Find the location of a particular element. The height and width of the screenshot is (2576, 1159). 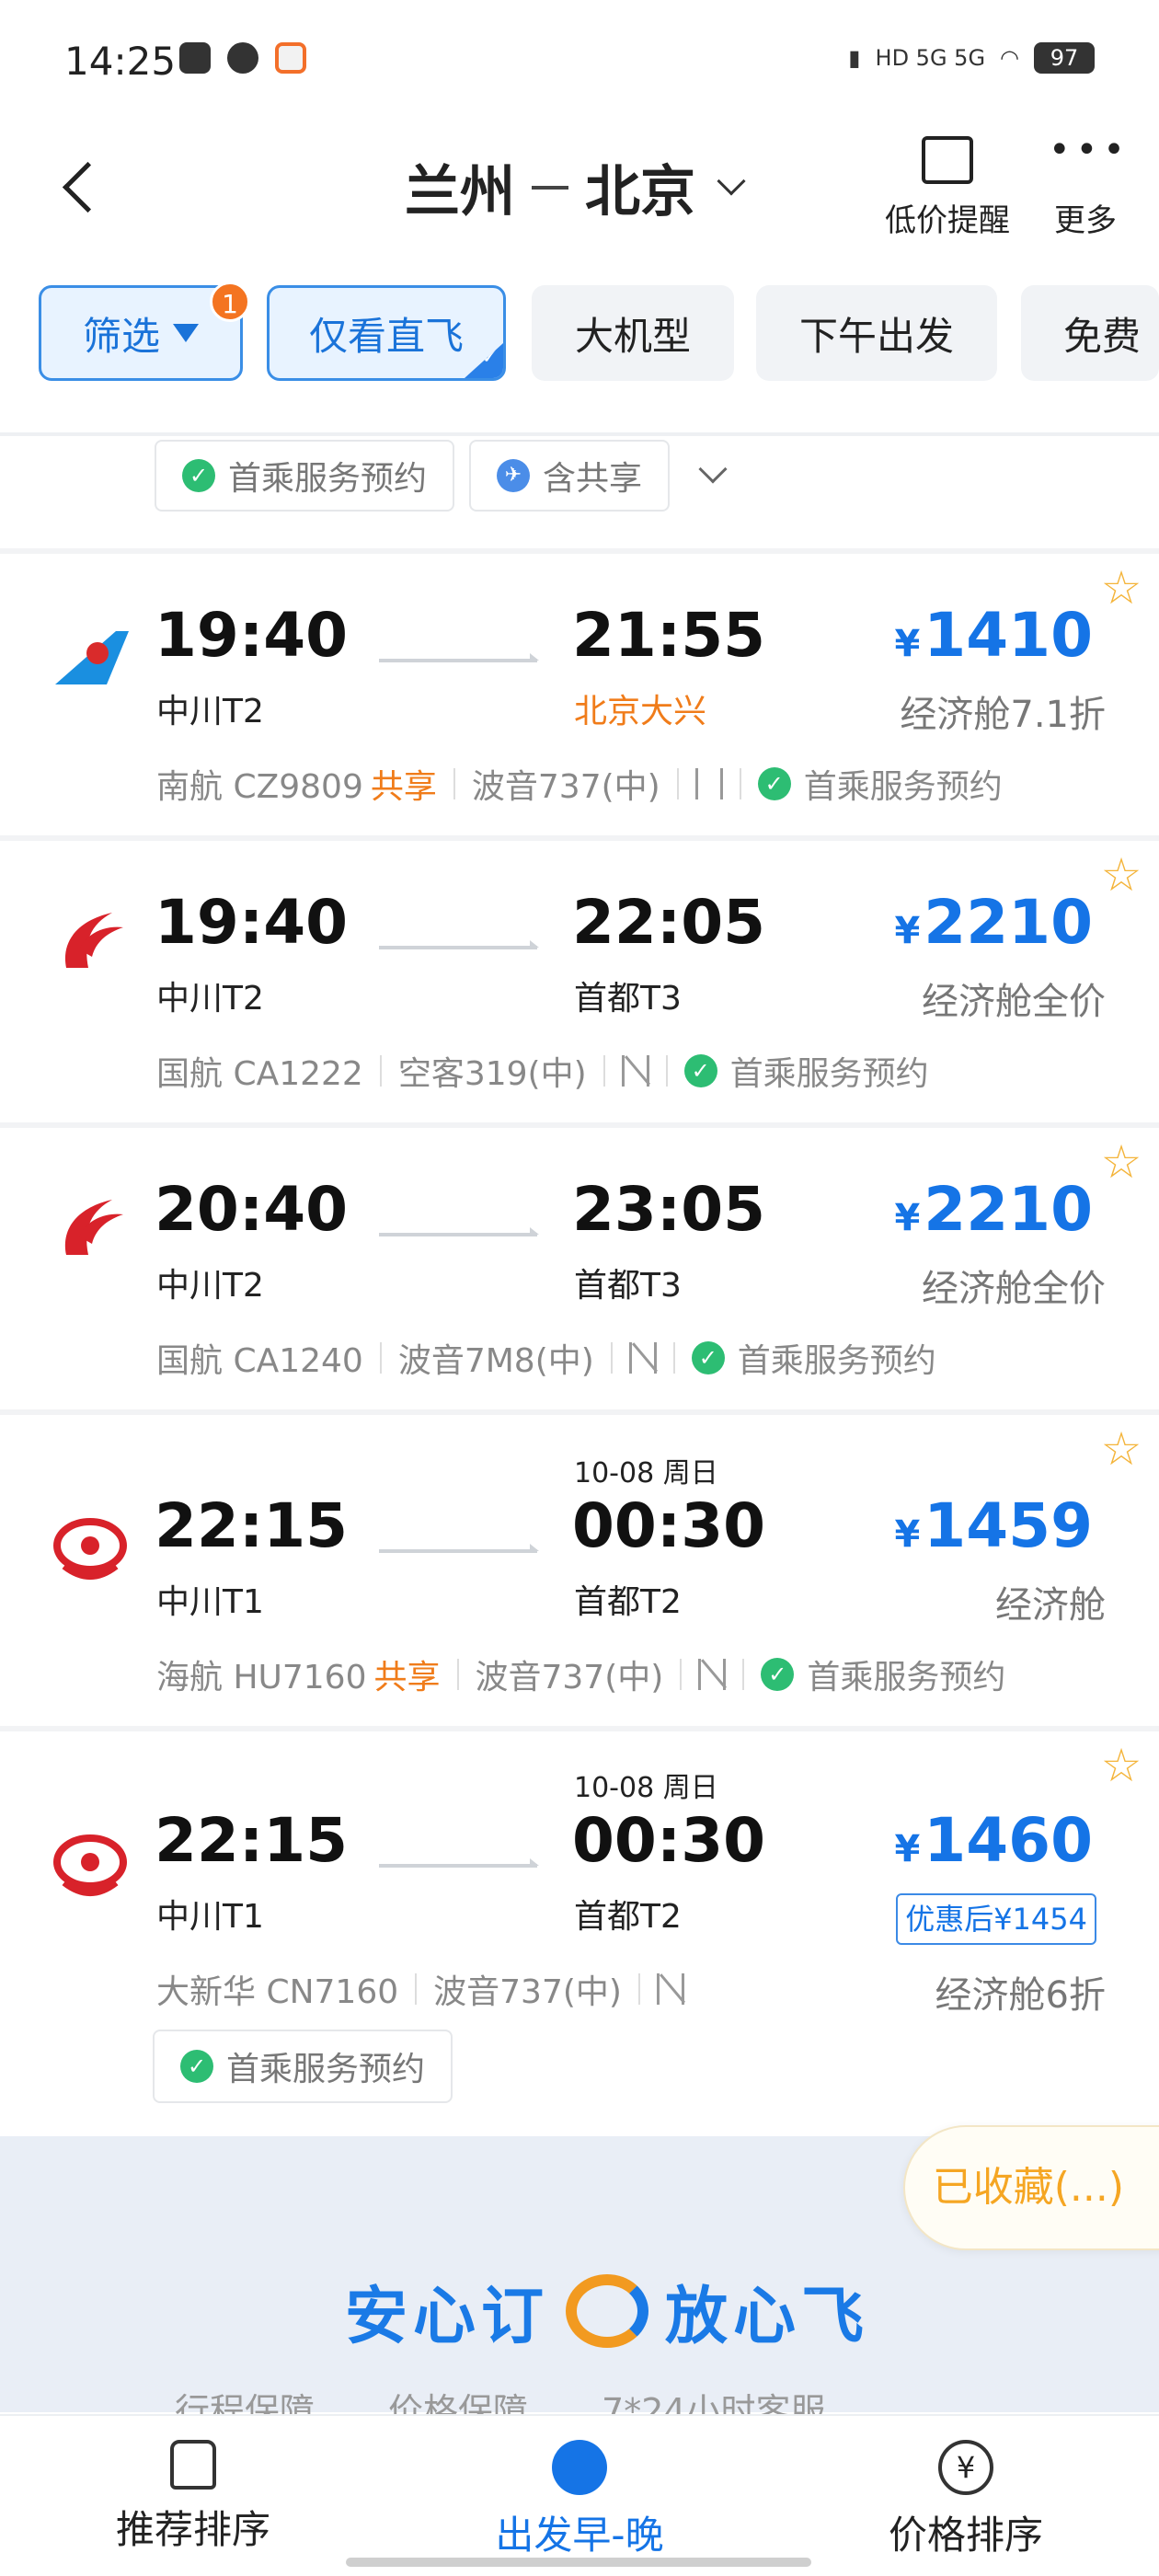

music-icon is located at coordinates (195, 58).